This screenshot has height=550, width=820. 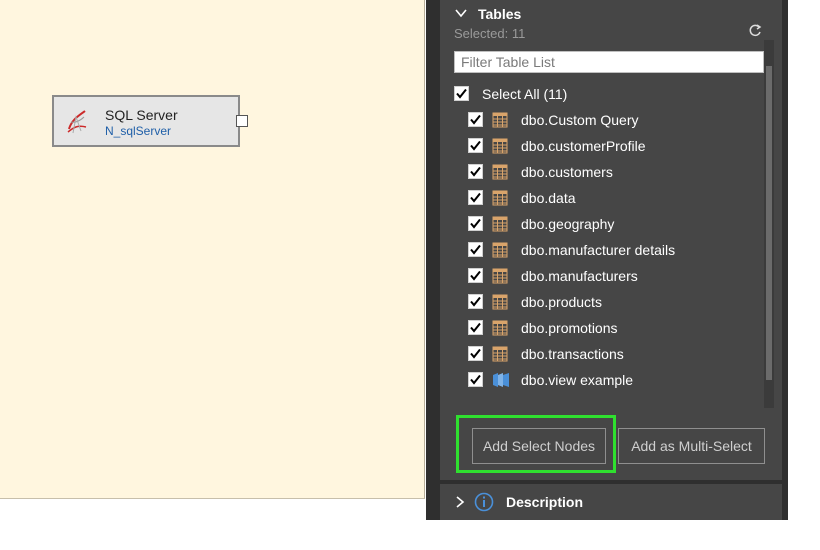 I want to click on table-list-item: dbo.Custom Query, so click(x=613, y=120).